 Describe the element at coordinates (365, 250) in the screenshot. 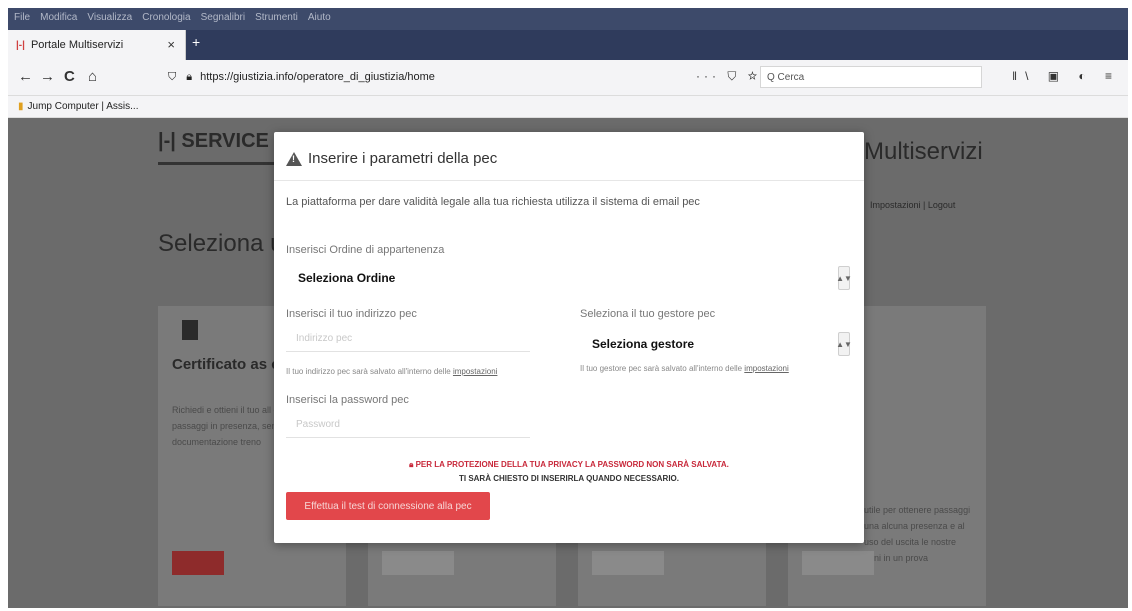

I see `order-label: Inserisci Ordine di appartenenza` at that location.